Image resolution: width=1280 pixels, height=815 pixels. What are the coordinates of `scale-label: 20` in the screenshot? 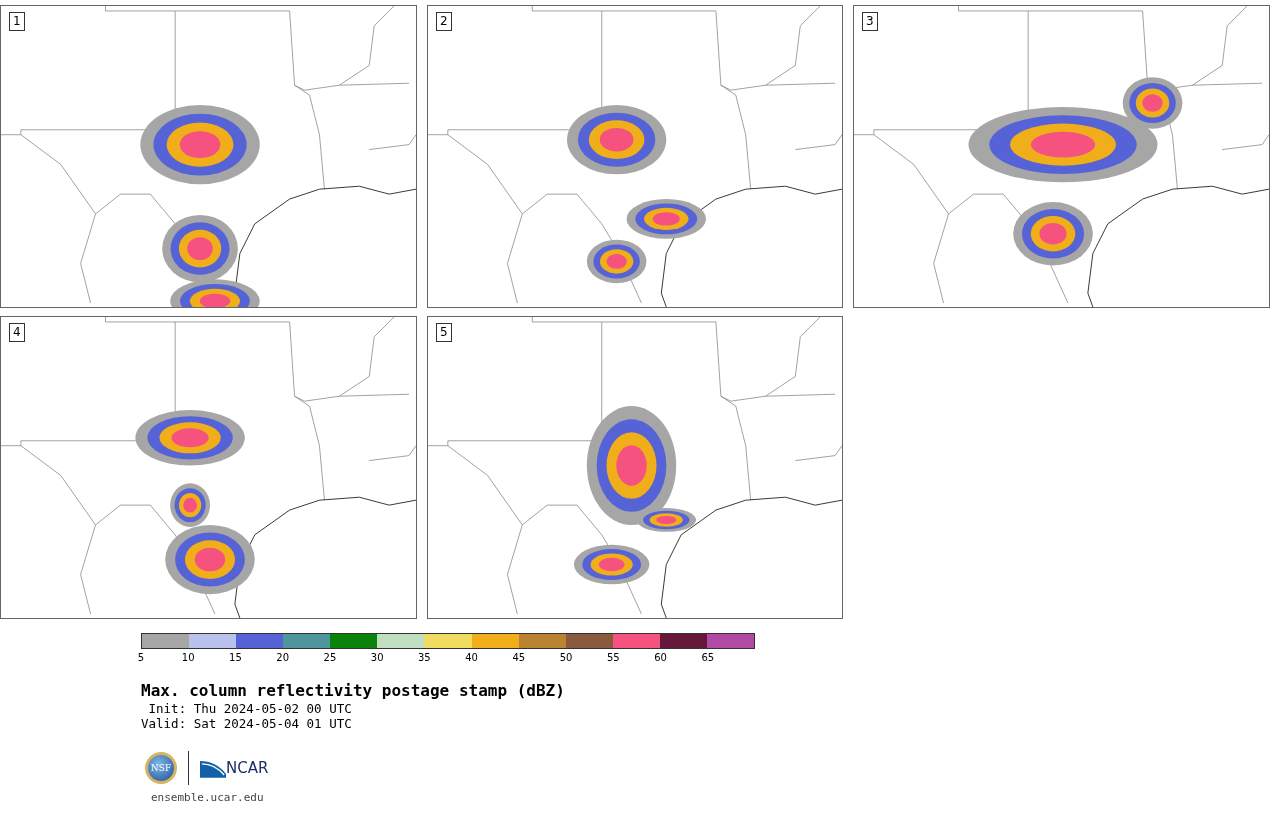 It's located at (283, 657).